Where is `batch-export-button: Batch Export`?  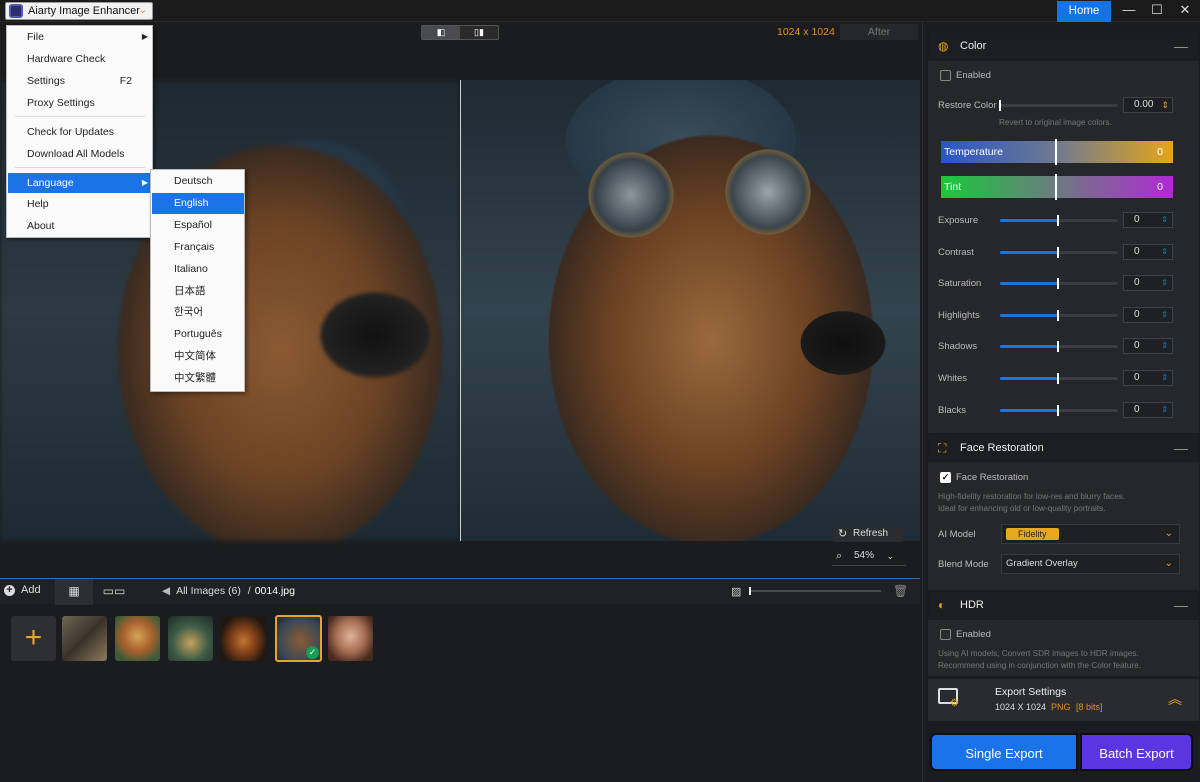 batch-export-button: Batch Export is located at coordinates (1136, 752).